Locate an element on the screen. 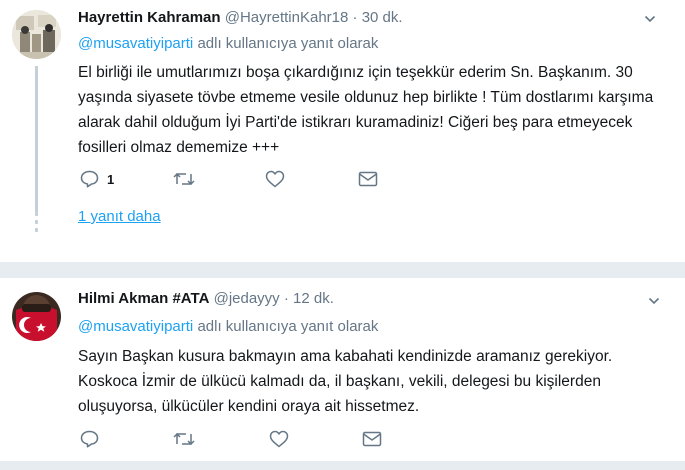 The image size is (685, 470). display-name: Hayrettin Kahraman is located at coordinates (149, 17).